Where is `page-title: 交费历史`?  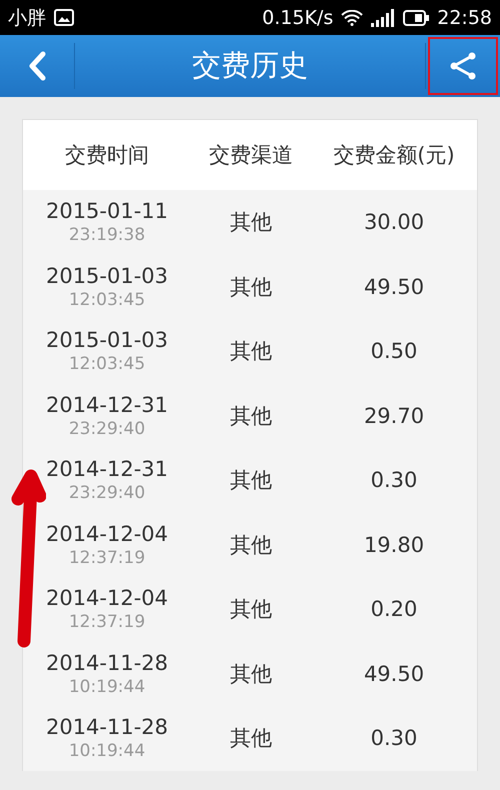
page-title: 交费历史 is located at coordinates (250, 65).